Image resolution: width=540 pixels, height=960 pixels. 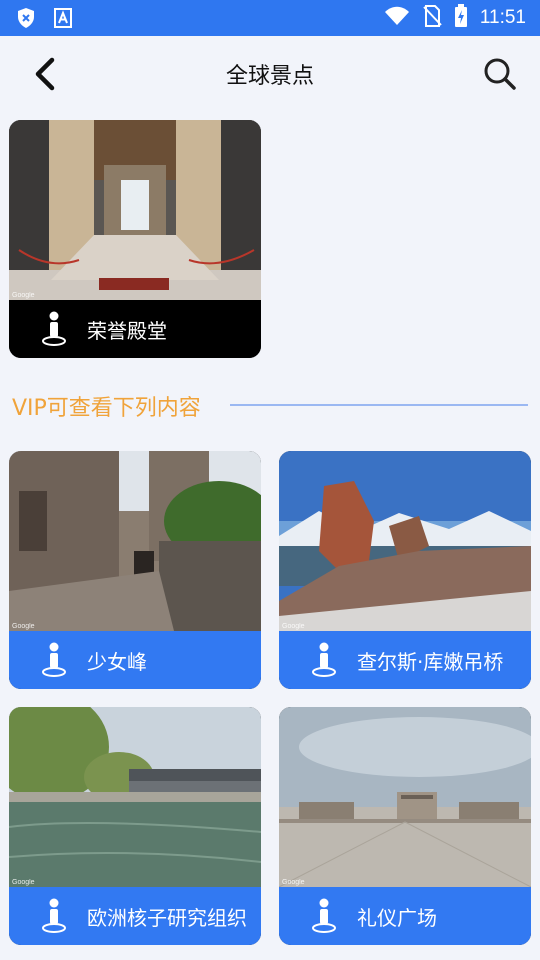 What do you see at coordinates (500, 74) in the screenshot?
I see `search-button` at bounding box center [500, 74].